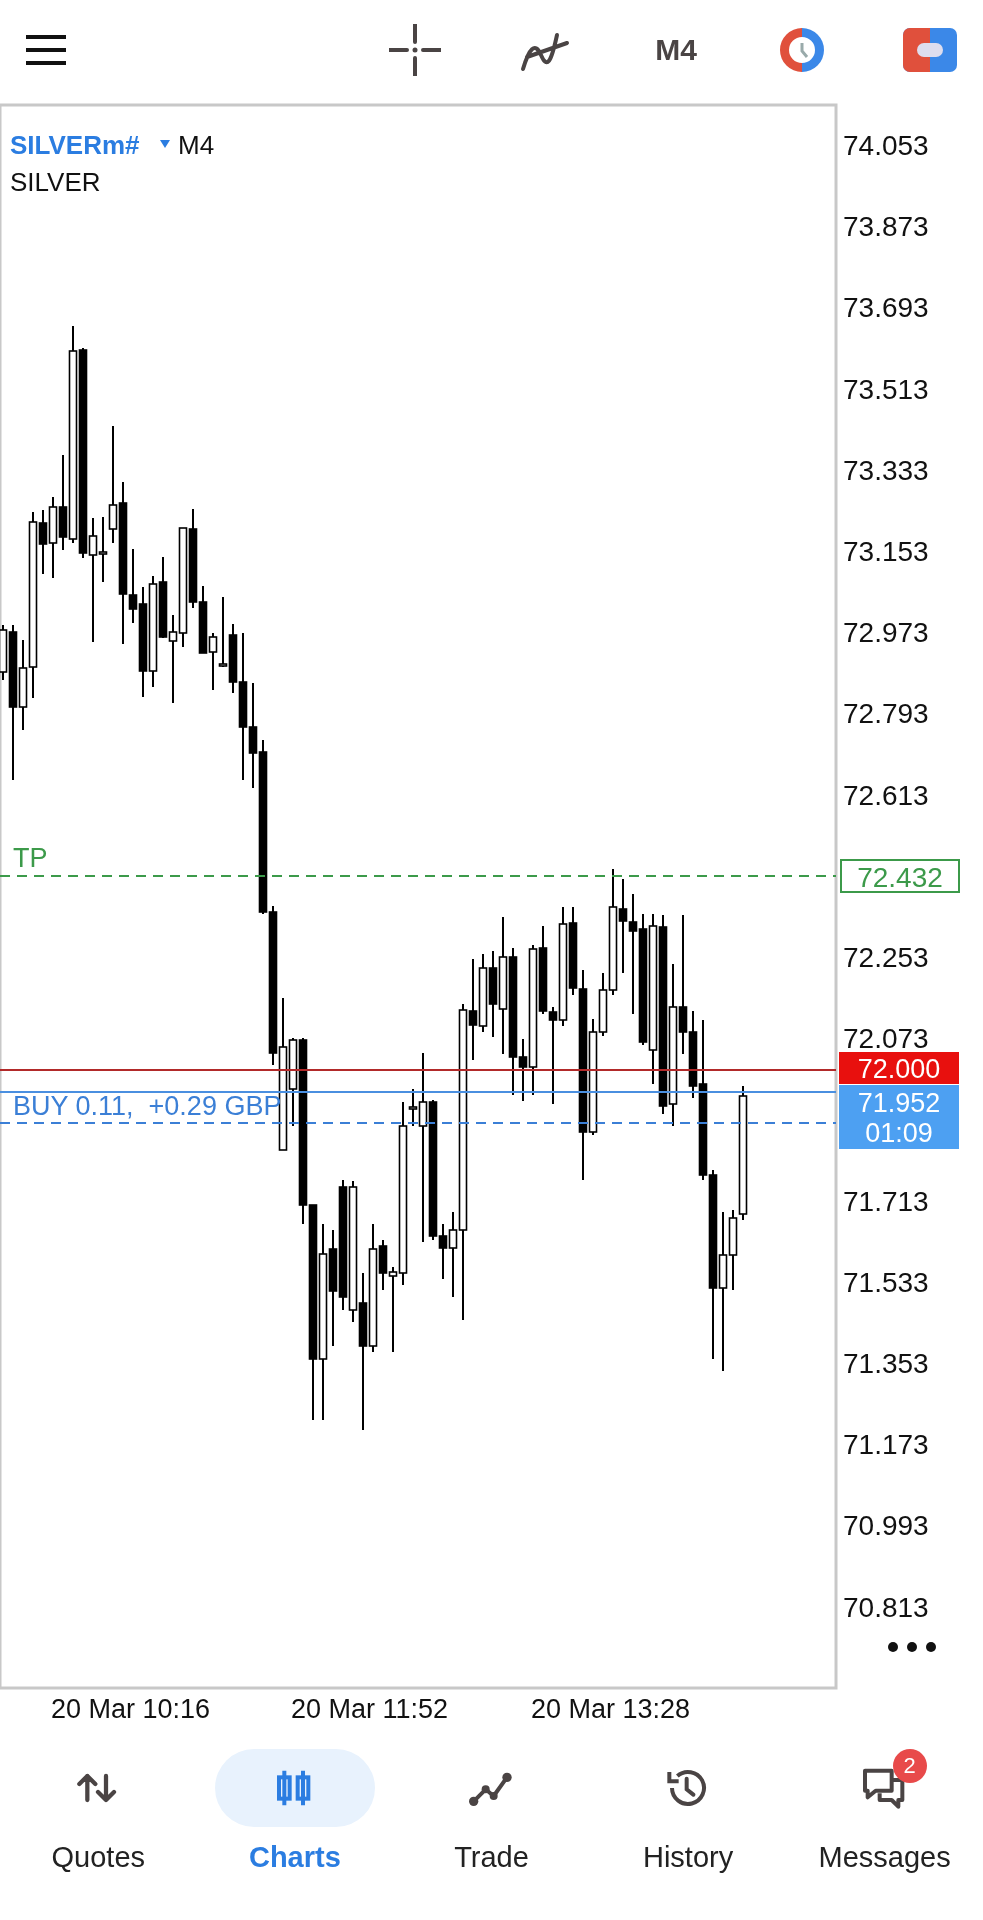 This screenshot has width=983, height=1920. What do you see at coordinates (165, 144) in the screenshot?
I see `caret-icon` at bounding box center [165, 144].